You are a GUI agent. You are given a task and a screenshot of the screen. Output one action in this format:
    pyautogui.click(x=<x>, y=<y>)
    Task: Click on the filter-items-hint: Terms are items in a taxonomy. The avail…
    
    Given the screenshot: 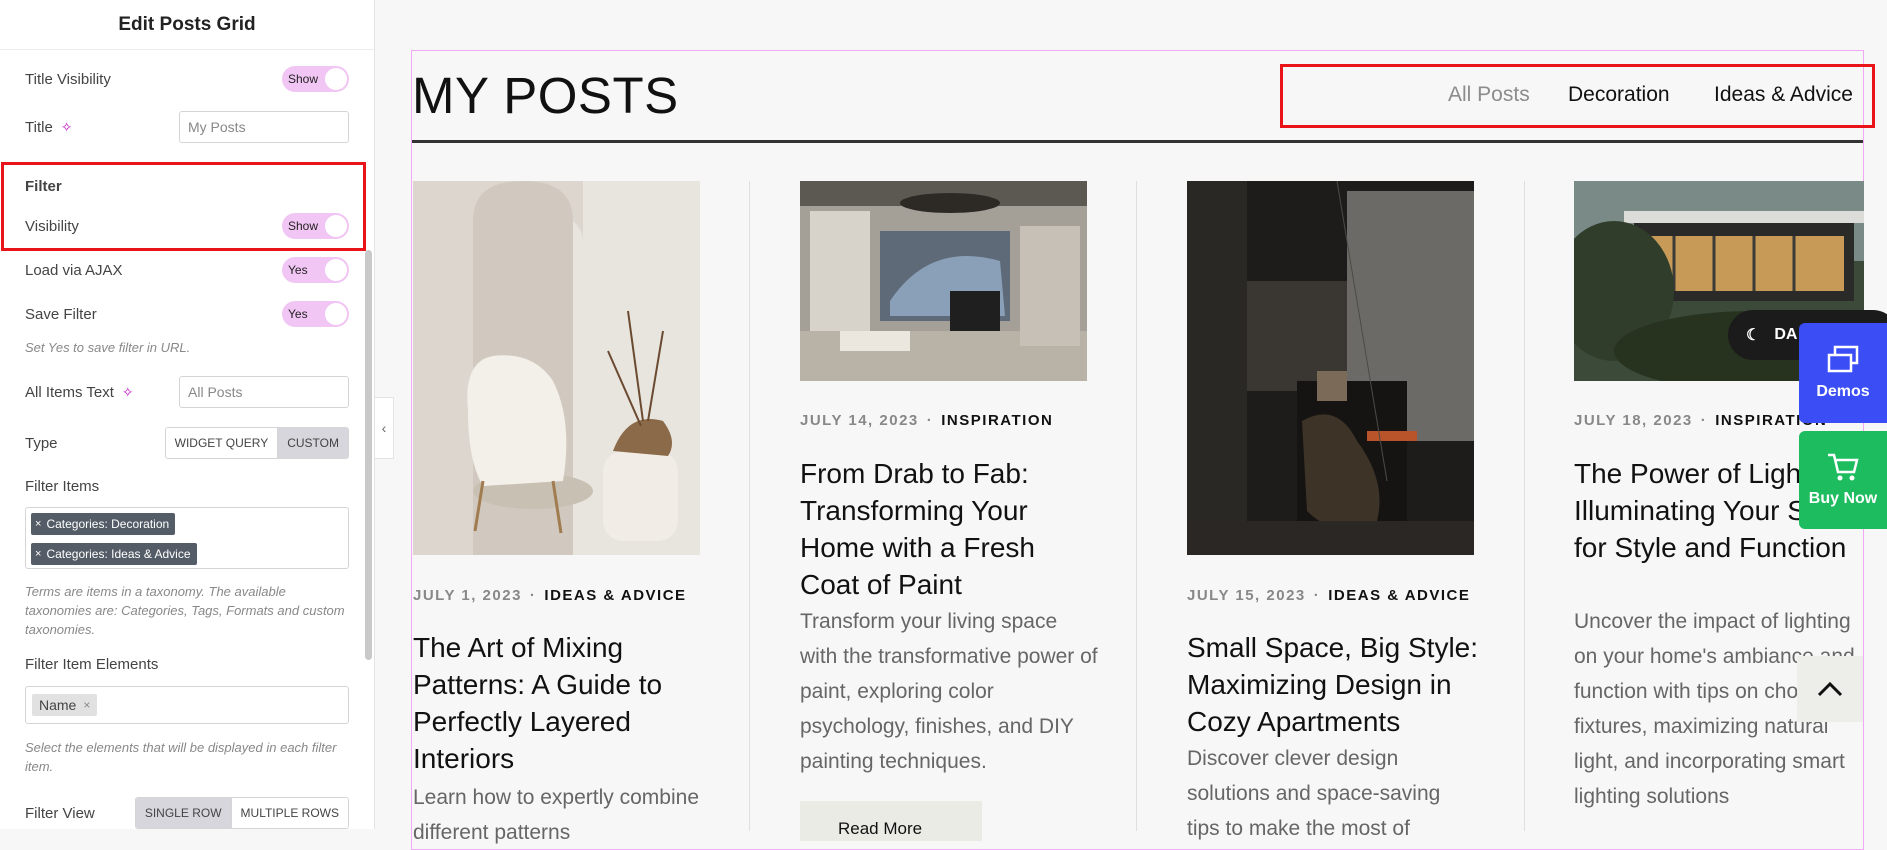 What is the action you would take?
    pyautogui.click(x=185, y=610)
    